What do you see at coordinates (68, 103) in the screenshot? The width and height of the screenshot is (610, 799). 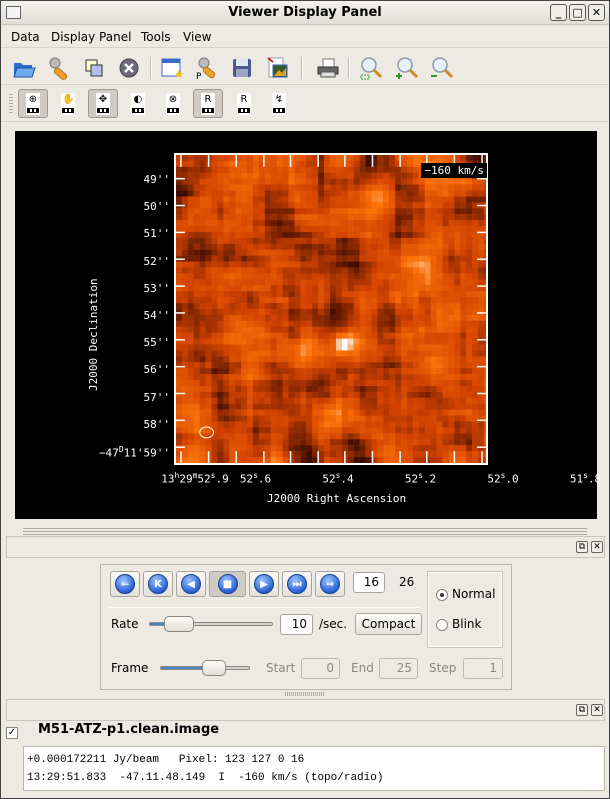 I see `pan-tool-button: ✋` at bounding box center [68, 103].